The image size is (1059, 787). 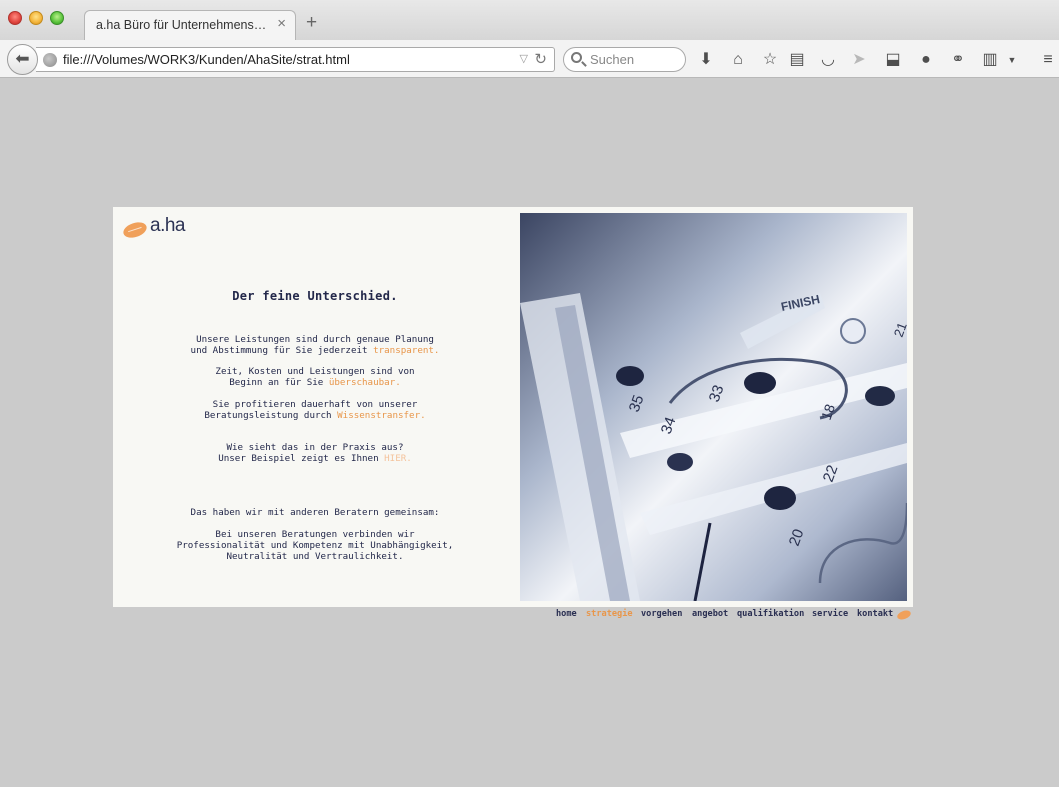 I want to click on nav-logo-mark-icon, so click(x=904, y=615).